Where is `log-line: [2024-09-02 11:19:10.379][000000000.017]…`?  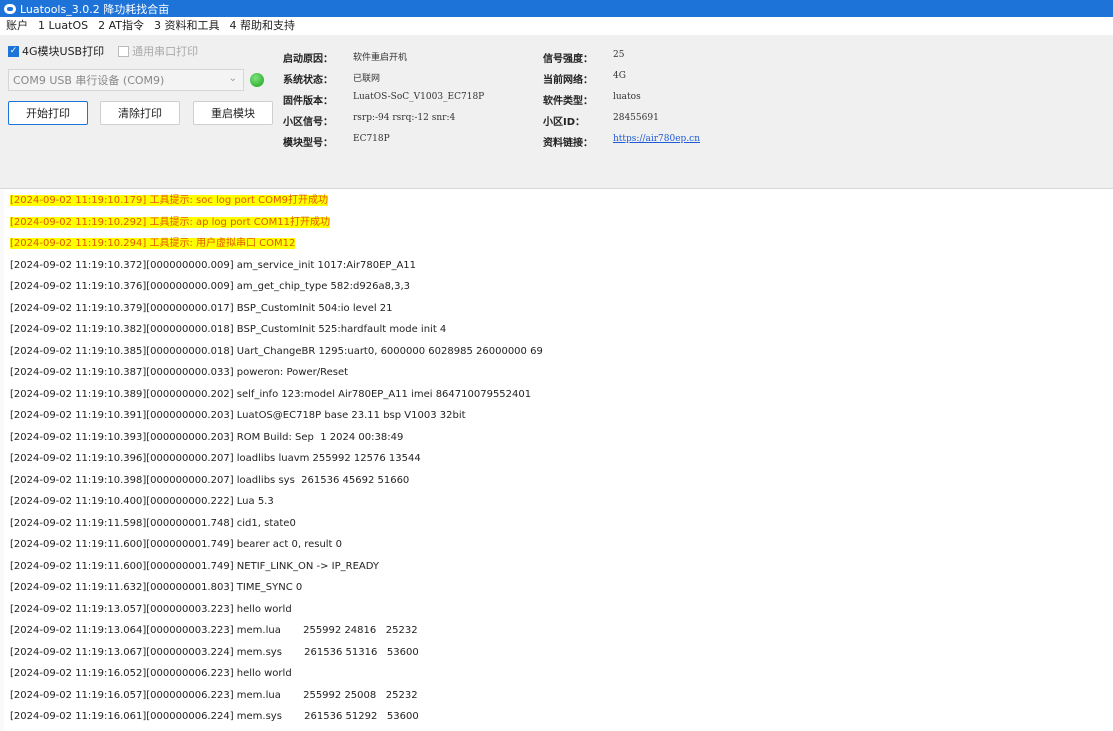
log-line: [2024-09-02 11:19:10.379][000000000.017]… is located at coordinates (556, 309).